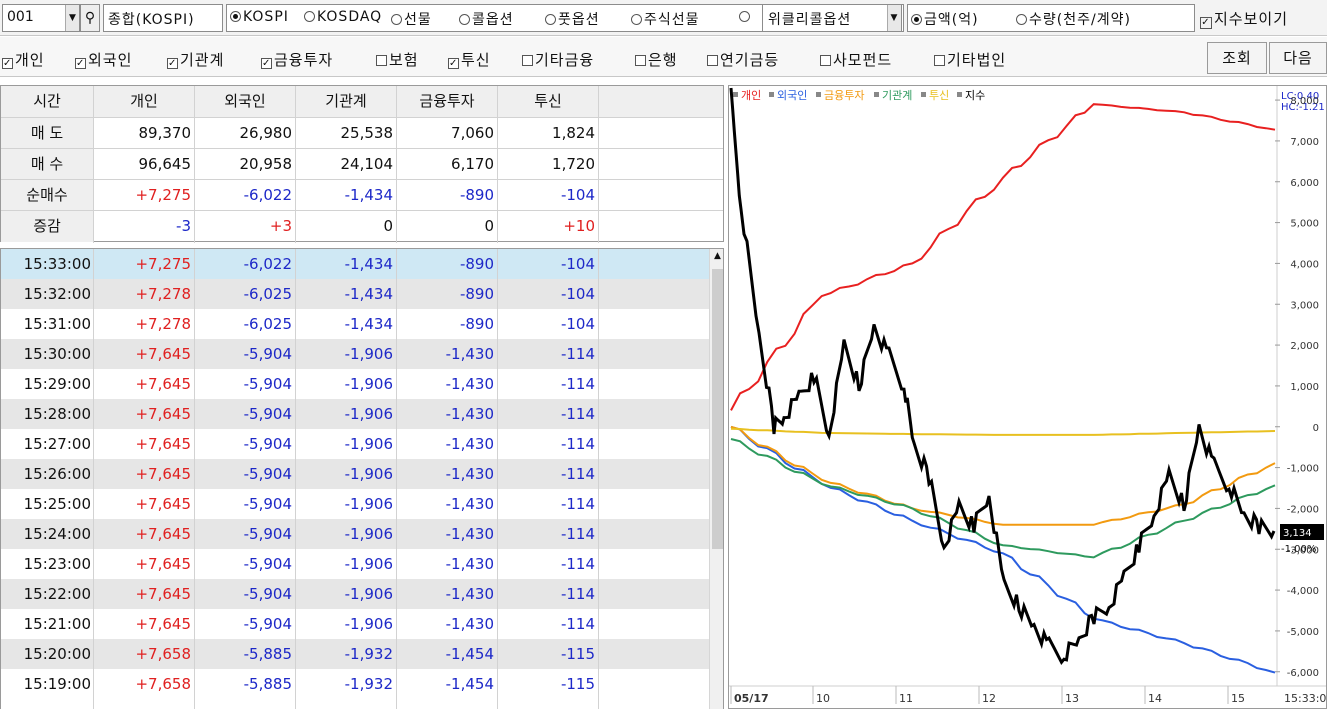 Image resolution: width=1327 pixels, height=712 pixels. Describe the element at coordinates (656, 59) in the screenshot. I see `filter-bank: 은행` at that location.